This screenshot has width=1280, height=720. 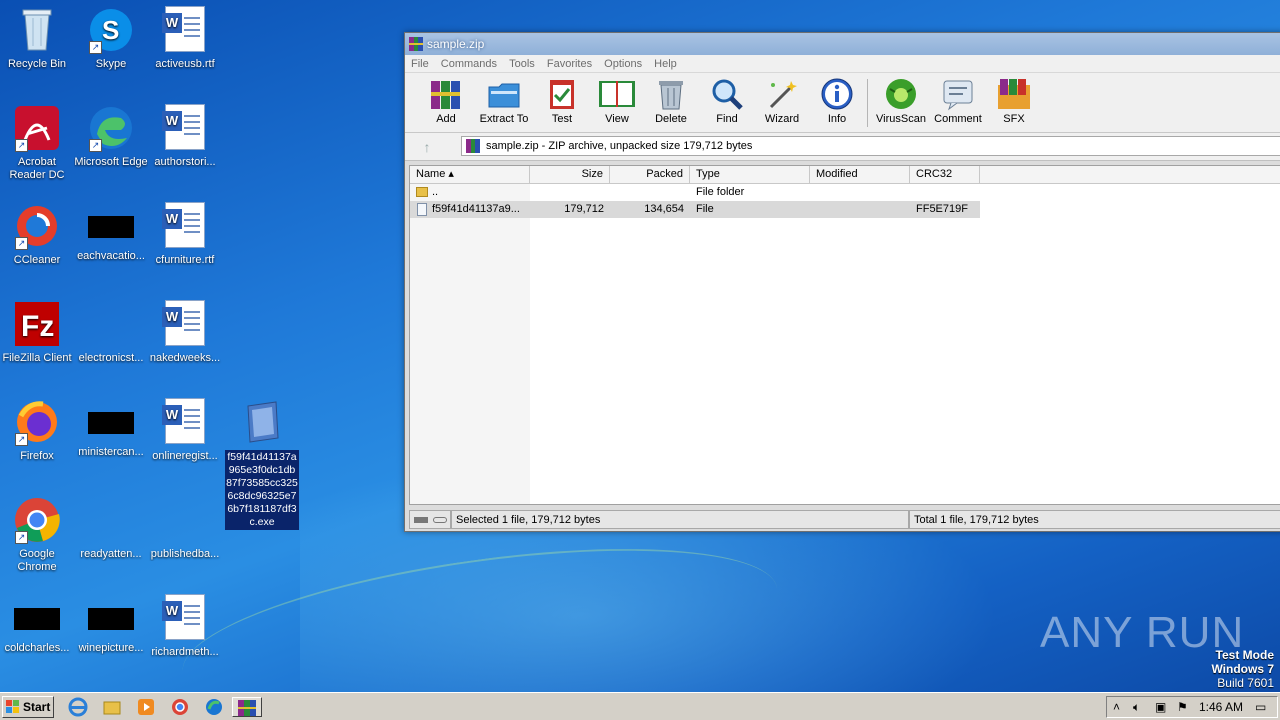 What do you see at coordinates (945, 174) in the screenshot?
I see `column-crc32: CRC32` at bounding box center [945, 174].